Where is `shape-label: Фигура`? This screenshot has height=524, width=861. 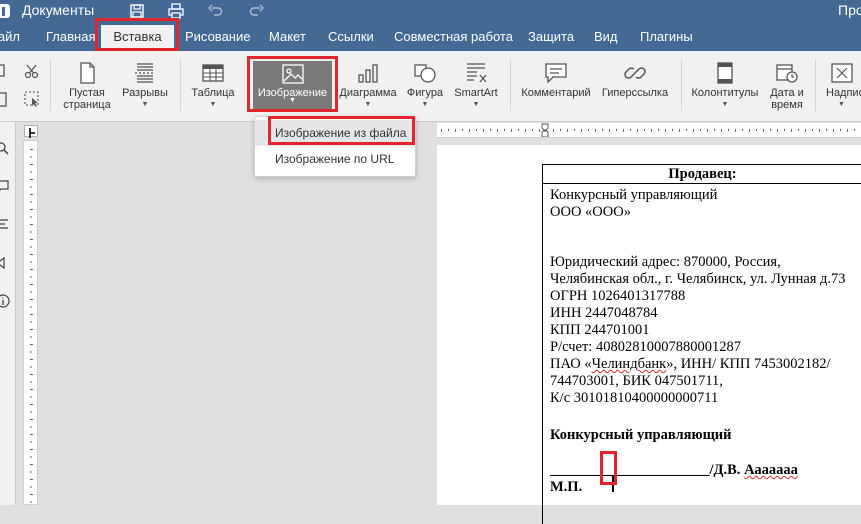
shape-label: Фигура is located at coordinates (425, 93).